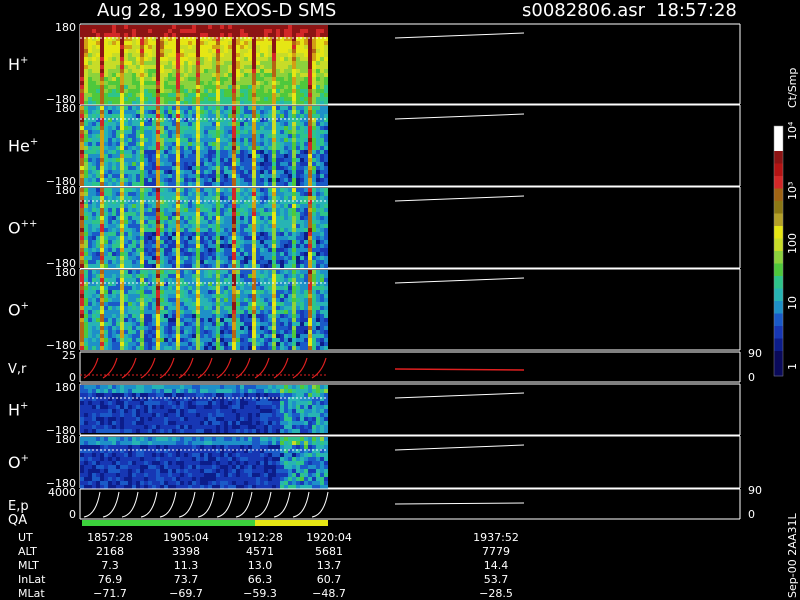 The height and width of the screenshot is (600, 800). What do you see at coordinates (584, 10) in the screenshot?
I see `file-name: s0082806.asr` at bounding box center [584, 10].